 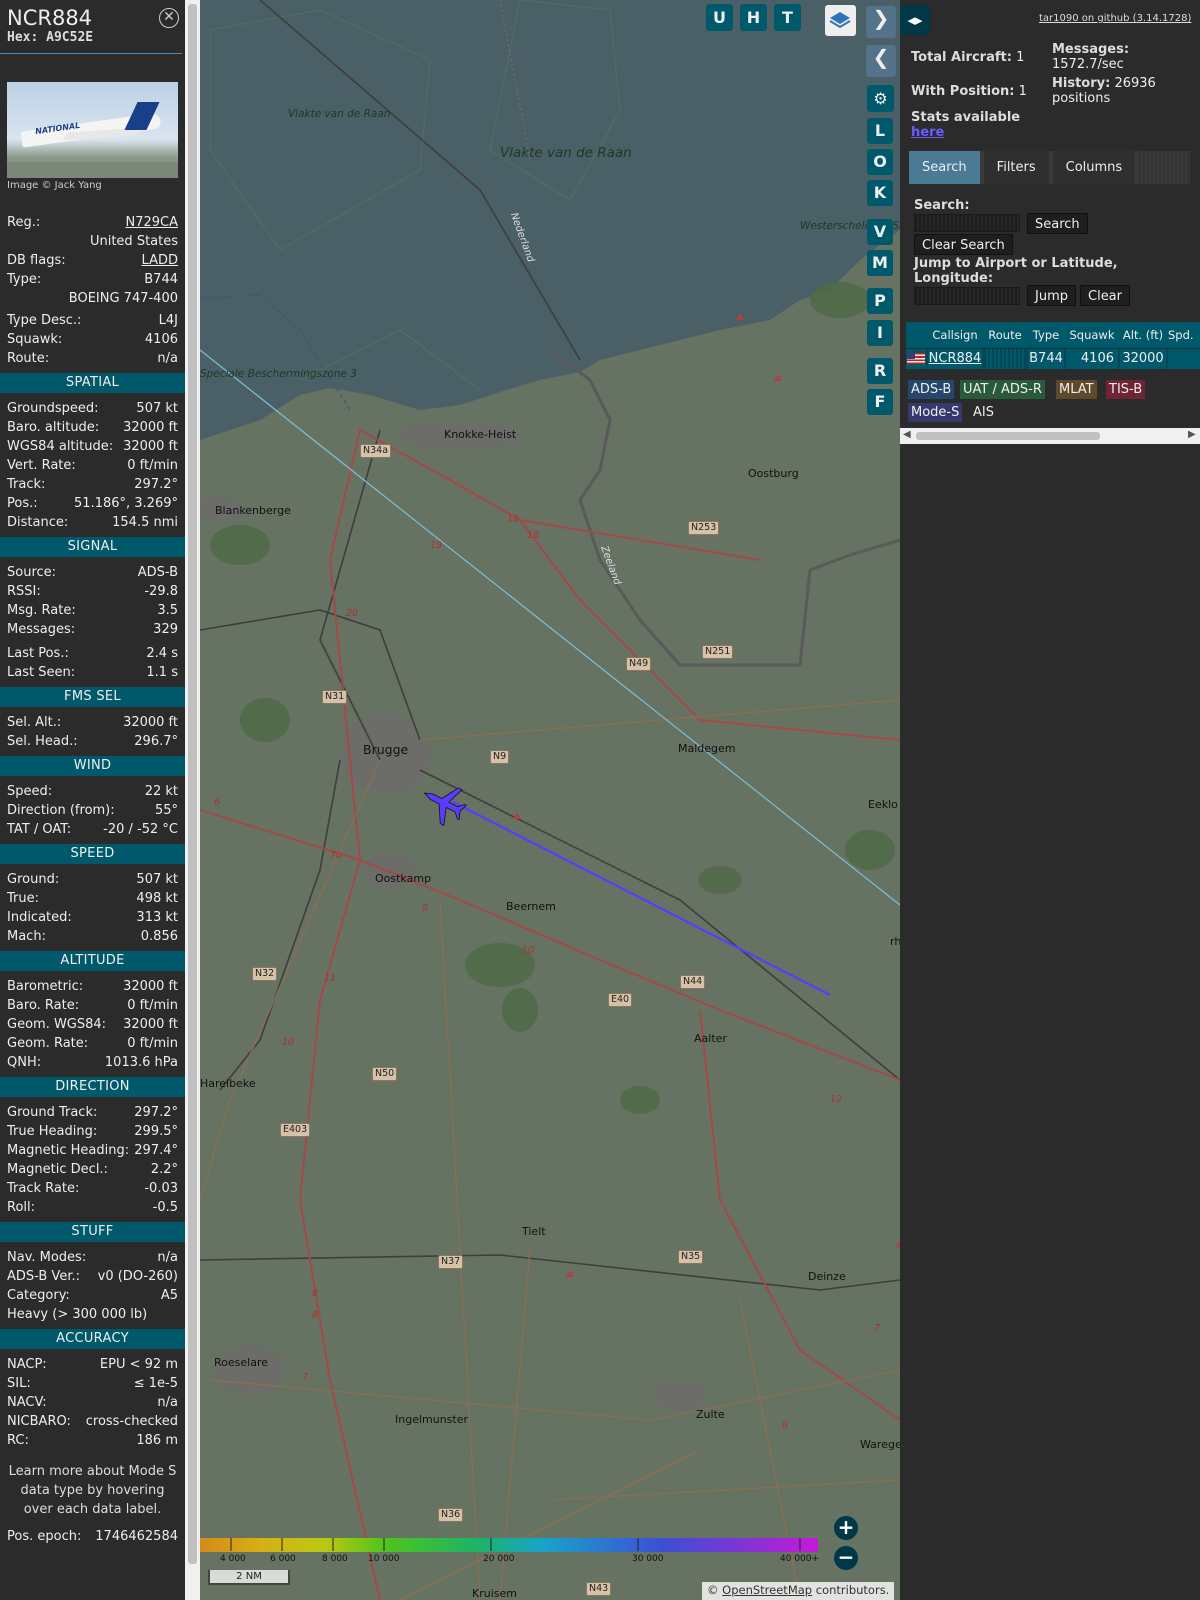 What do you see at coordinates (52, 1112) in the screenshot?
I see `info-key: Ground Track:` at bounding box center [52, 1112].